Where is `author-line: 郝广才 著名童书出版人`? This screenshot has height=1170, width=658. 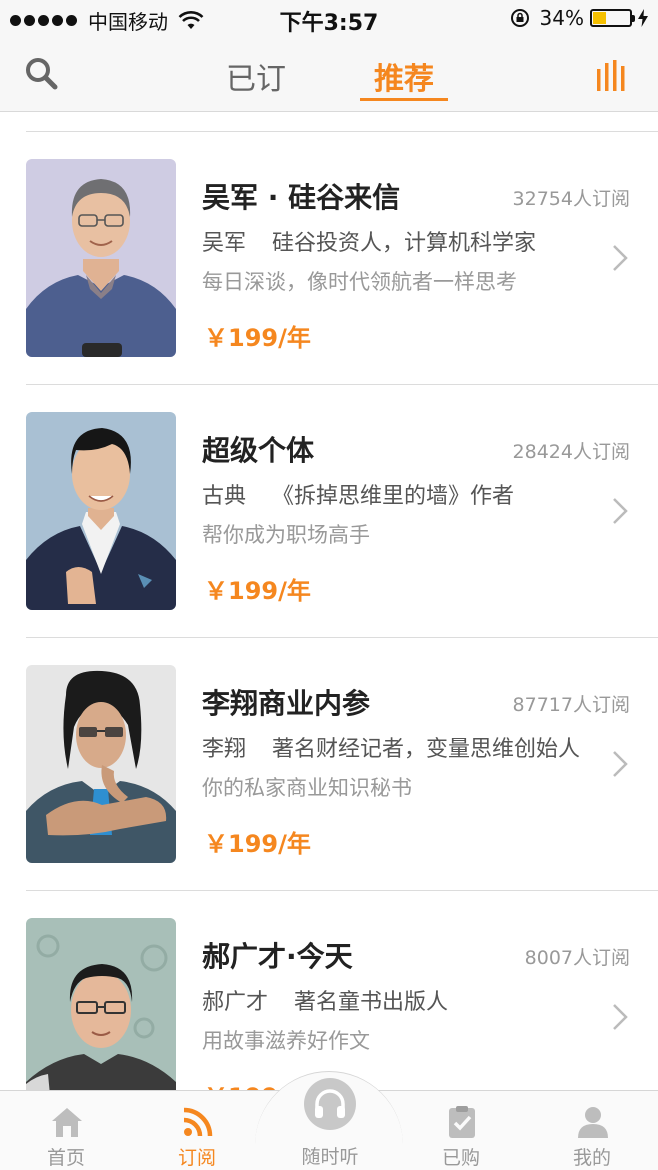
author-line: 郝广才 著名童书出版人 is located at coordinates (325, 1000).